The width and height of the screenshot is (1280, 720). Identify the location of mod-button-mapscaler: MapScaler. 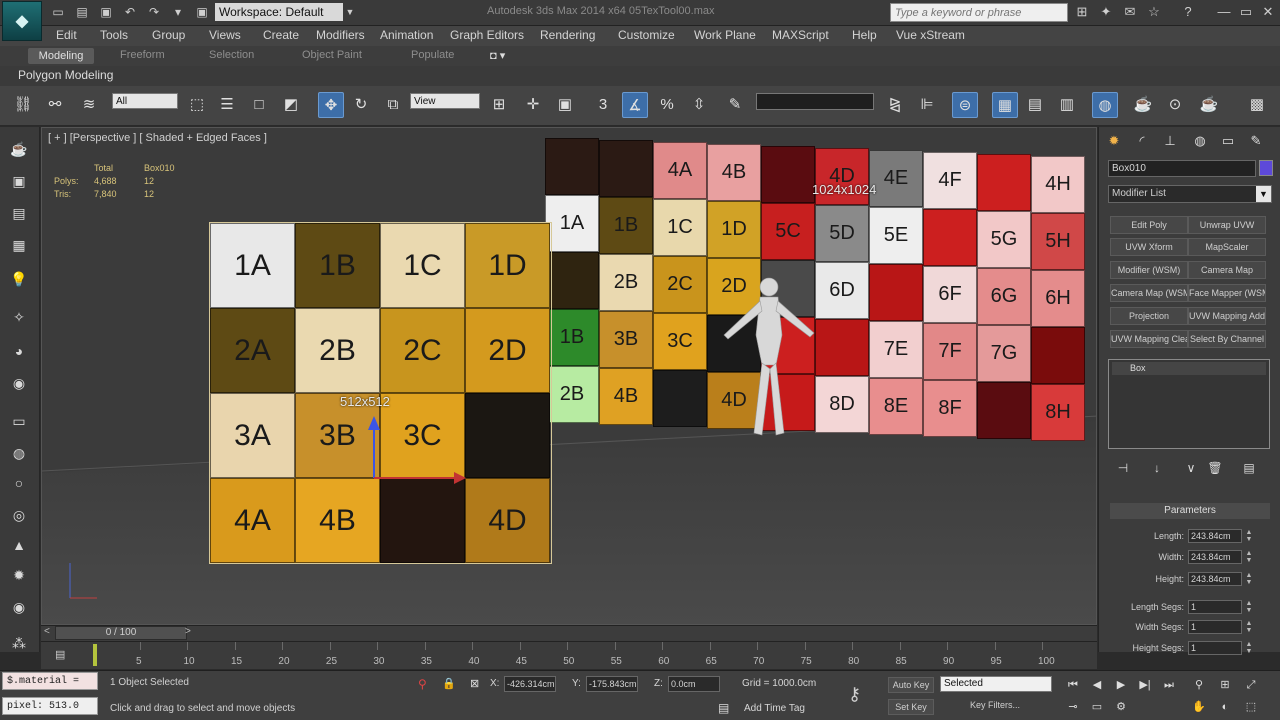
(1227, 247).